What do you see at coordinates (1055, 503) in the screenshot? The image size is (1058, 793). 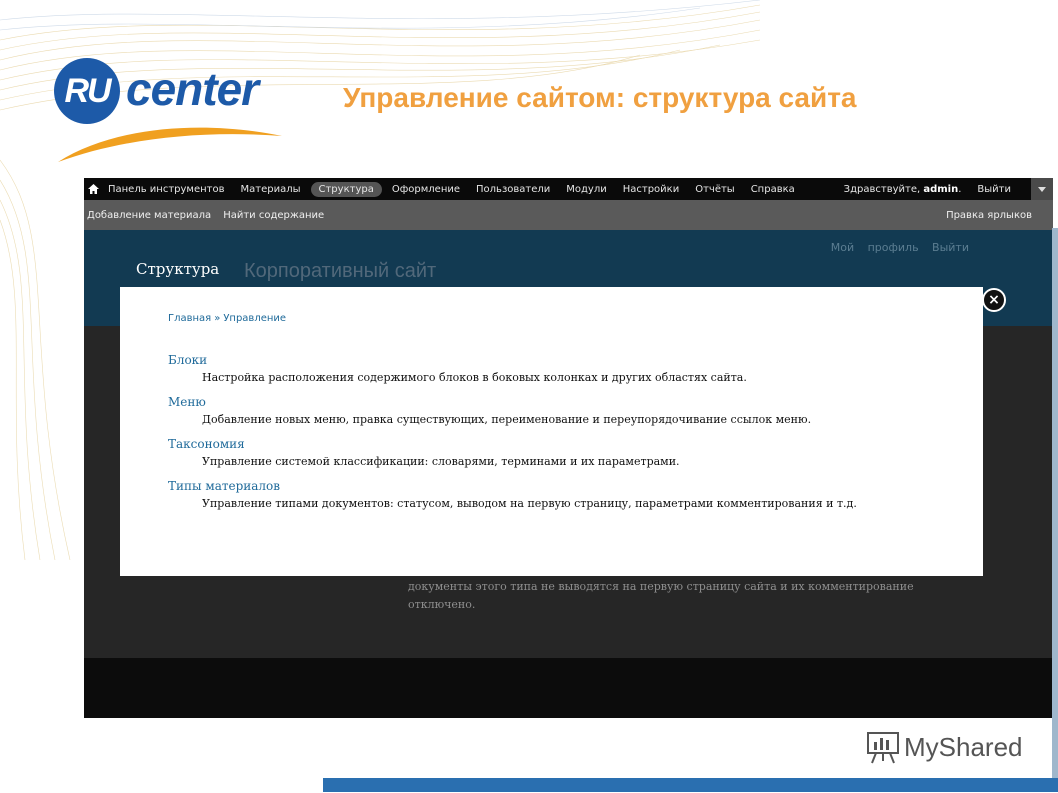 I see `slide-right-accent` at bounding box center [1055, 503].